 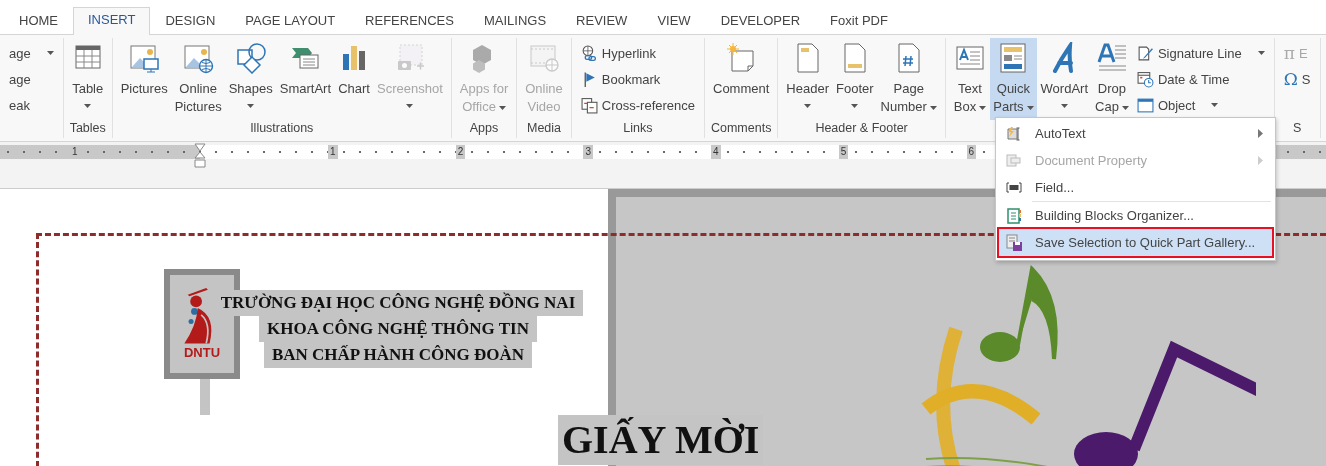 I want to click on document-property-icon, so click(x=1014, y=161).